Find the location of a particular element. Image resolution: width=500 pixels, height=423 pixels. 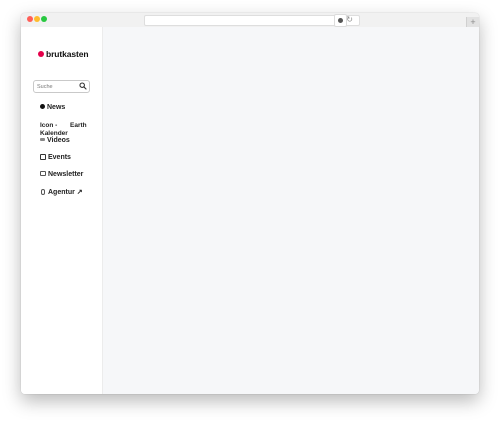

mic-icon is located at coordinates (43, 191).